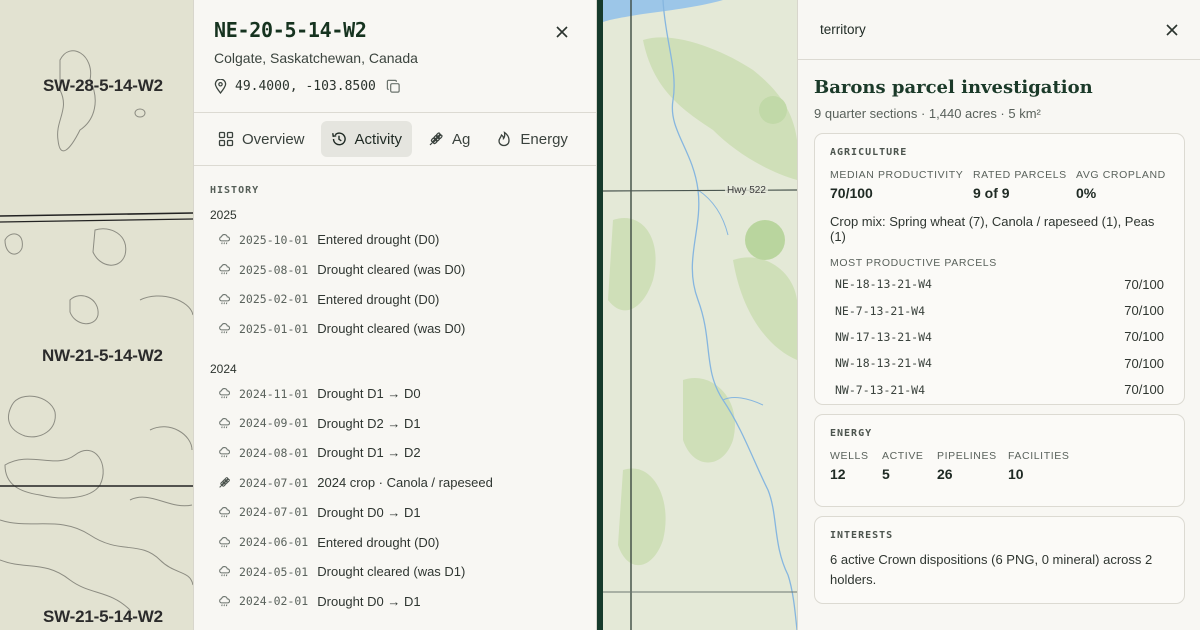  What do you see at coordinates (223, 215) in the screenshot?
I see `history-year: 2025` at bounding box center [223, 215].